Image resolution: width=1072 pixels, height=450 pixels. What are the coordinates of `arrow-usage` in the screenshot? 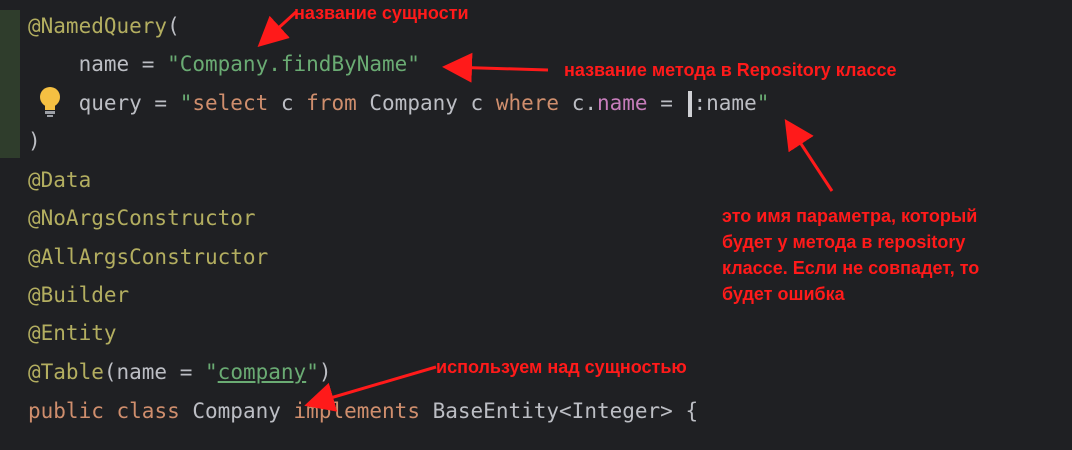 It's located at (370, 388).